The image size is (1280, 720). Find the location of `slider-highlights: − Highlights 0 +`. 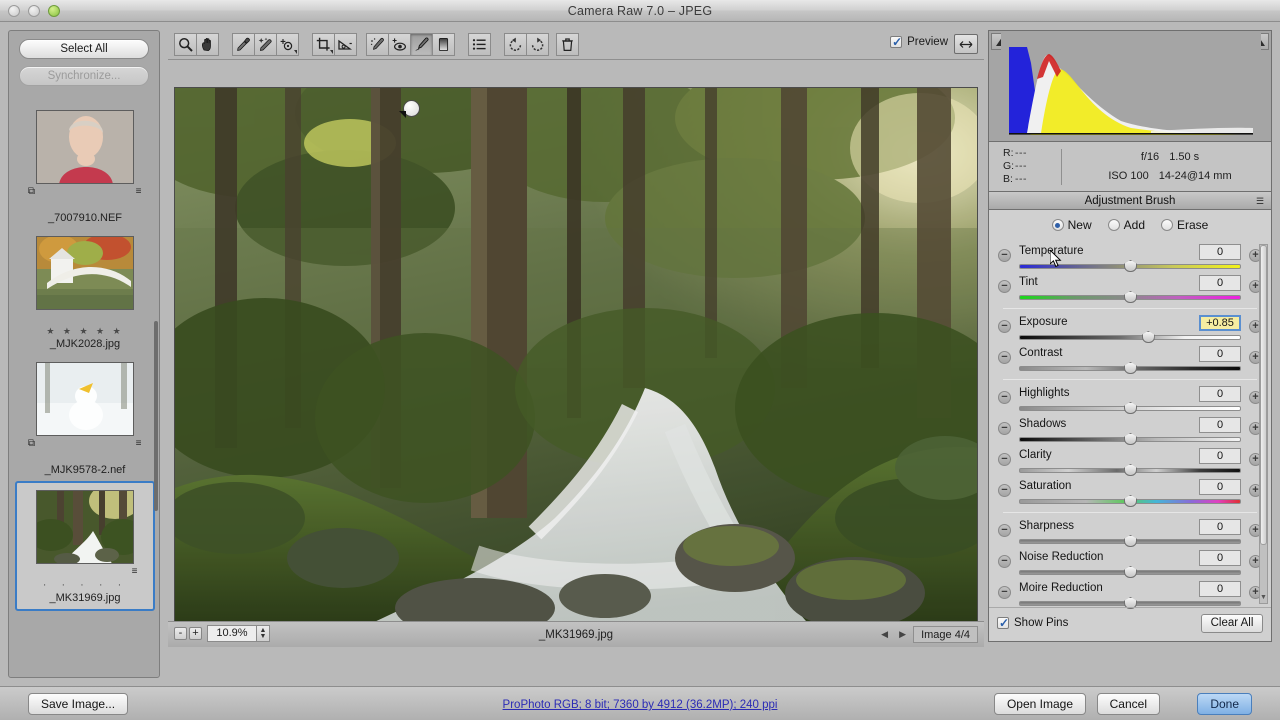

slider-highlights: − Highlights 0 + is located at coordinates (1130, 399).